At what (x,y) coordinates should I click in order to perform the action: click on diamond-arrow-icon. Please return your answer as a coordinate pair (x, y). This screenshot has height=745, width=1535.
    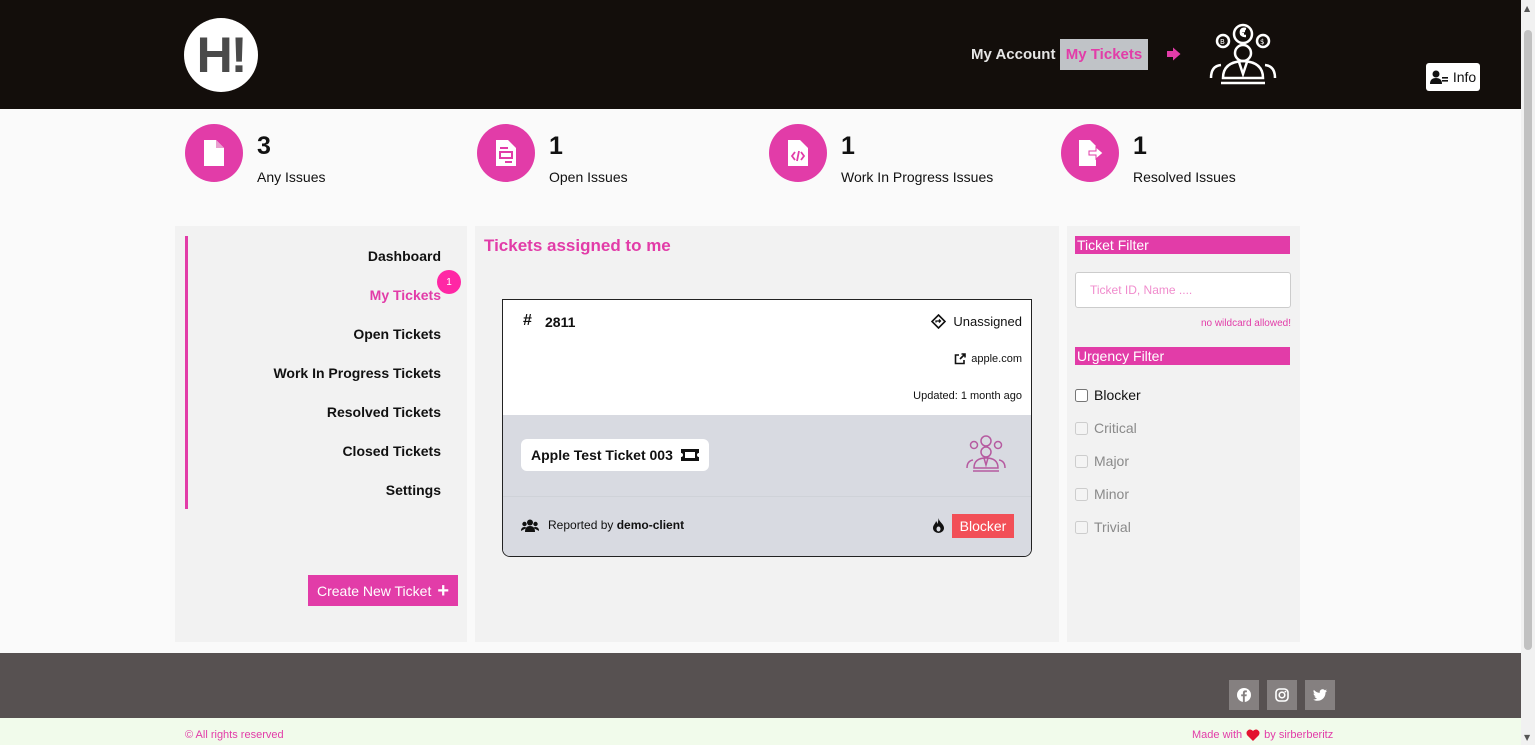
    Looking at the image, I should click on (939, 321).